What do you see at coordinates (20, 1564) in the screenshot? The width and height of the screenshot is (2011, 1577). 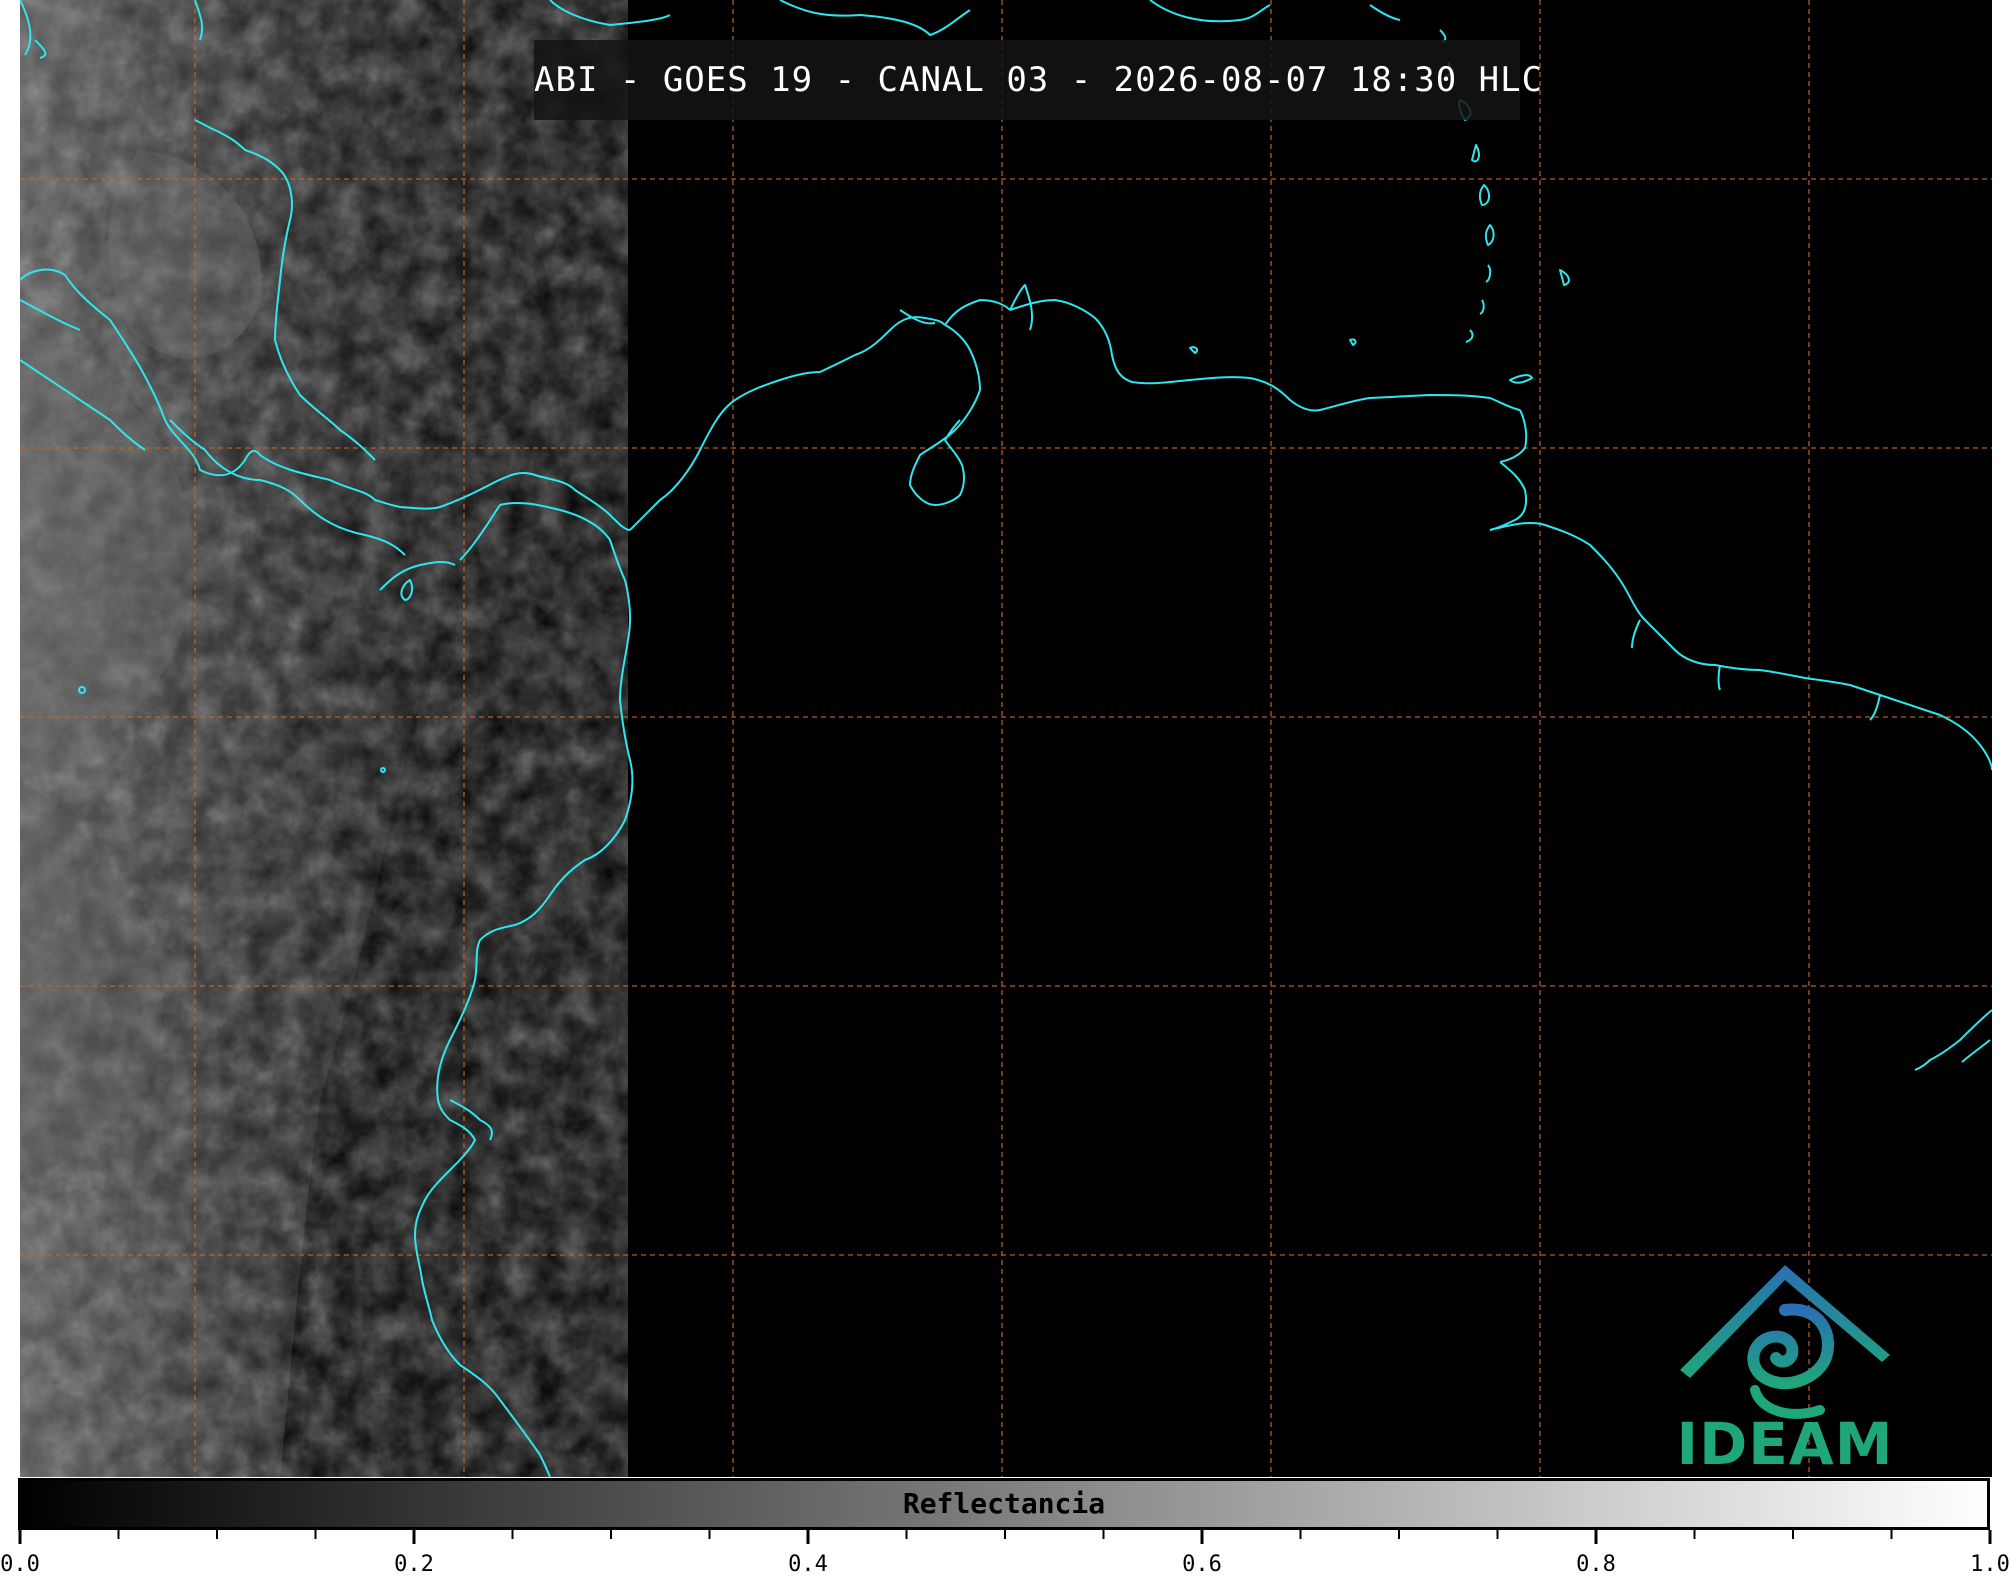 I see `tick-label: 0.0` at bounding box center [20, 1564].